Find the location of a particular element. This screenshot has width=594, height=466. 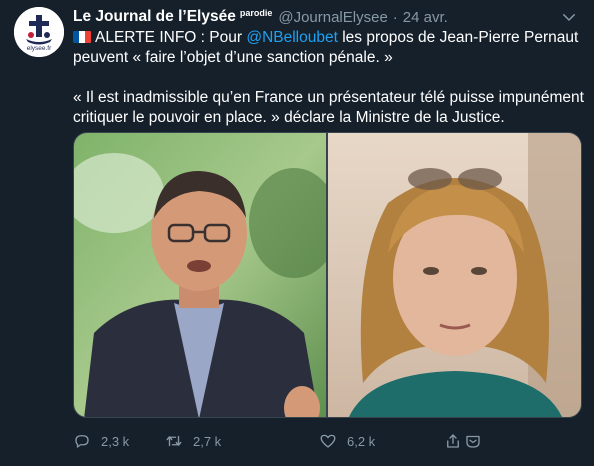

avatar: elysee.fr is located at coordinates (39, 32).